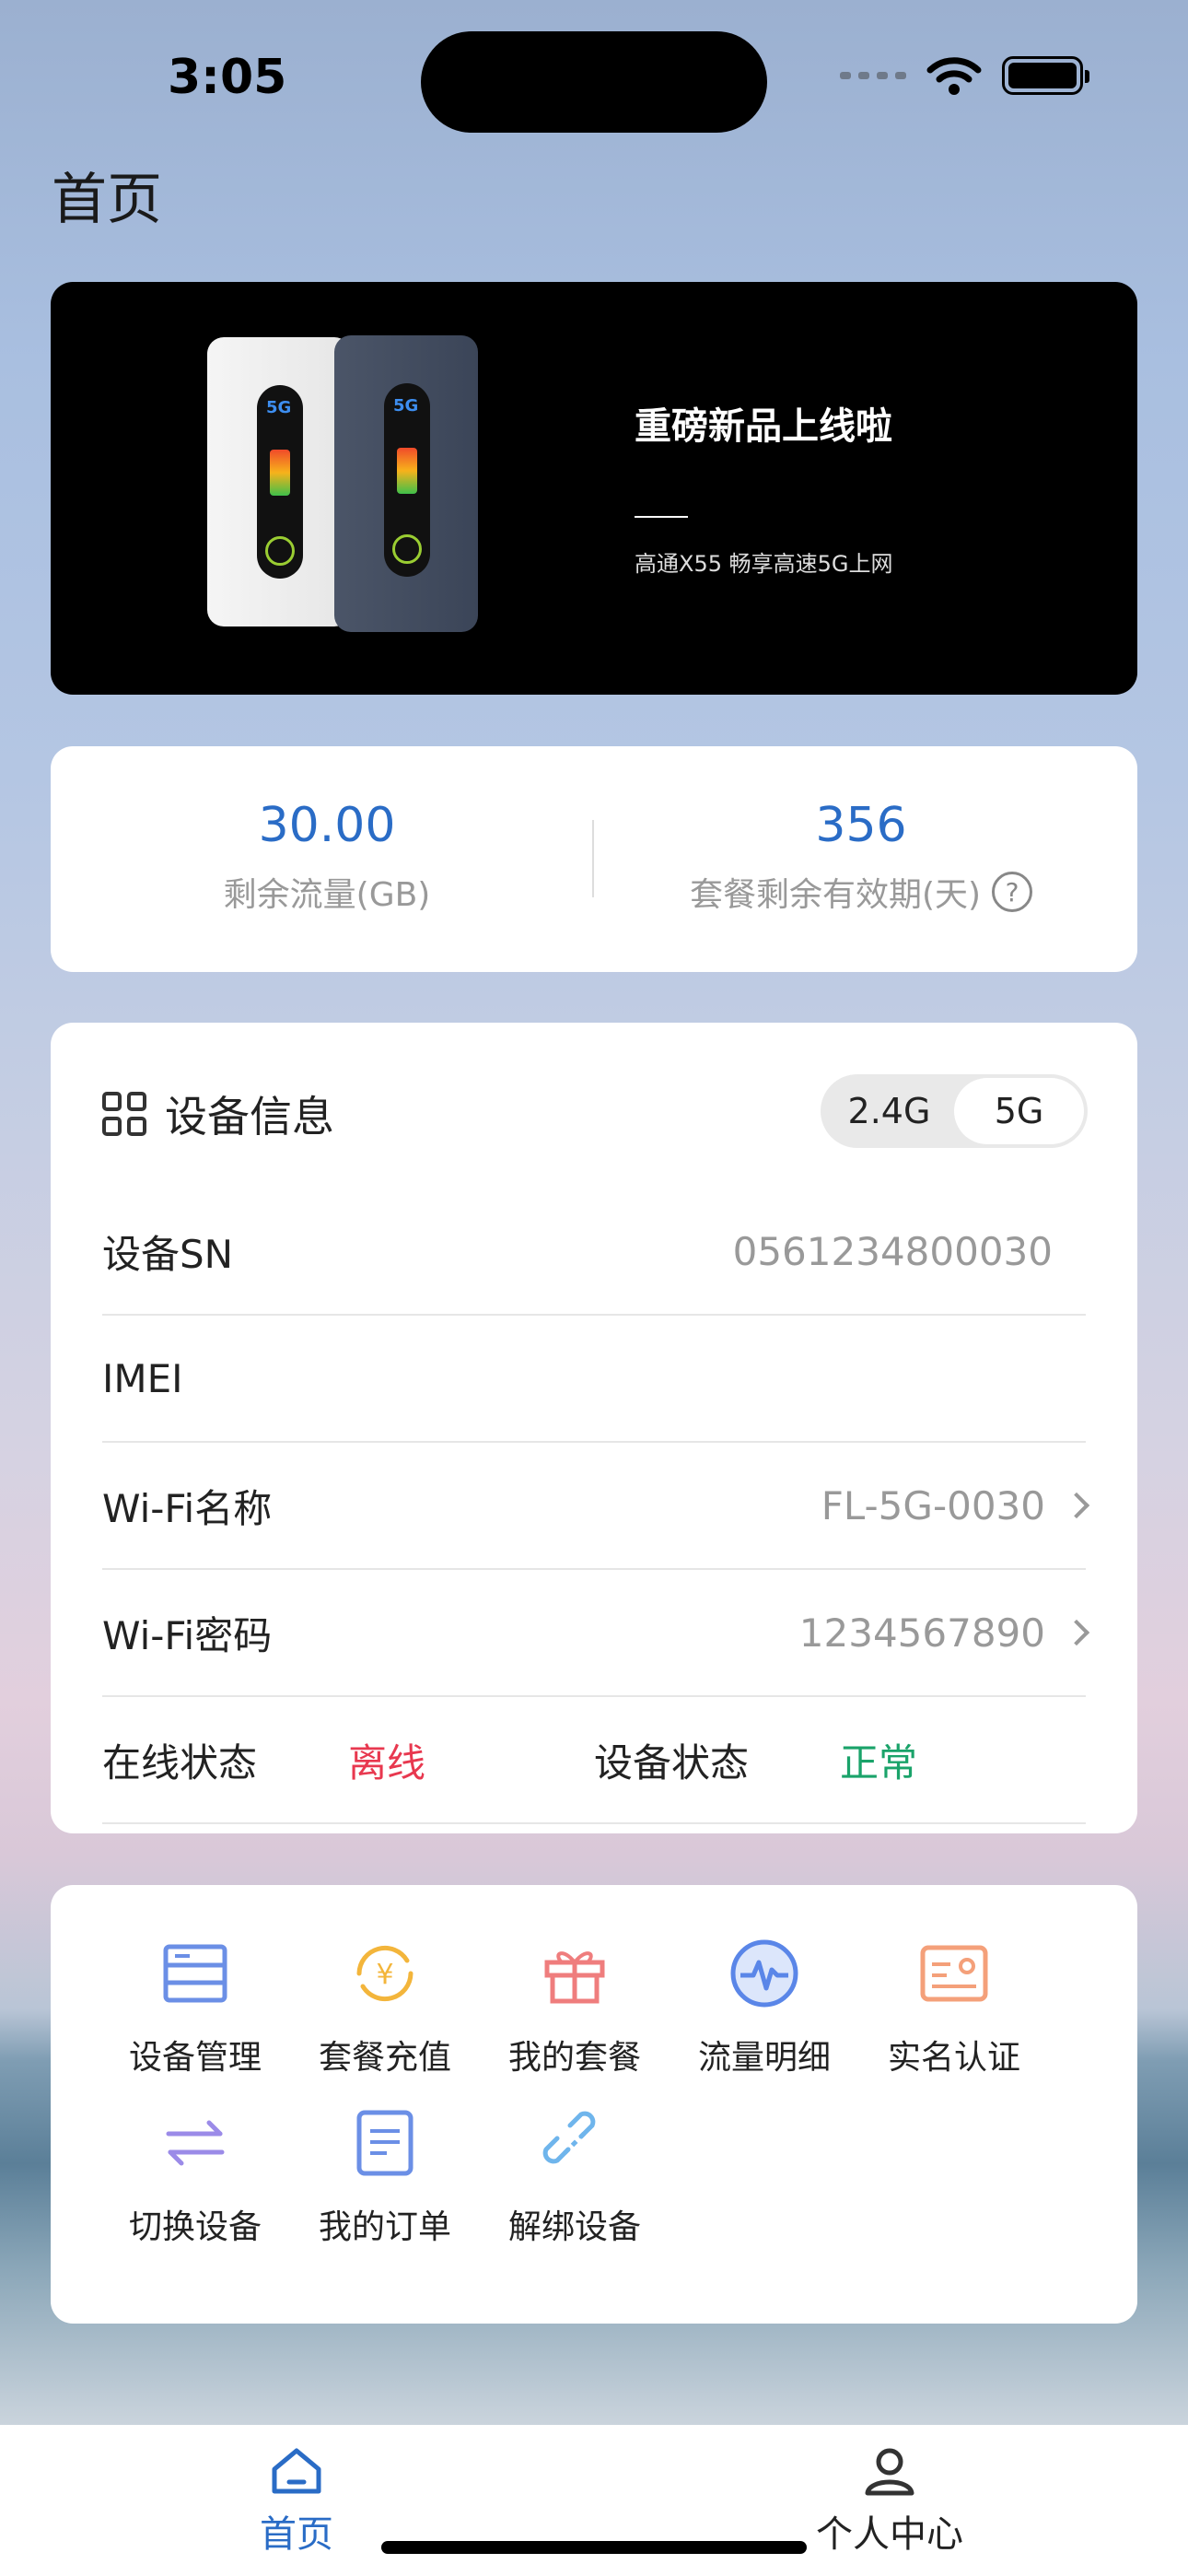 The height and width of the screenshot is (2576, 1188). Describe the element at coordinates (187, 1508) in the screenshot. I see `wifi-name-label: Wi-Fi名称` at that location.